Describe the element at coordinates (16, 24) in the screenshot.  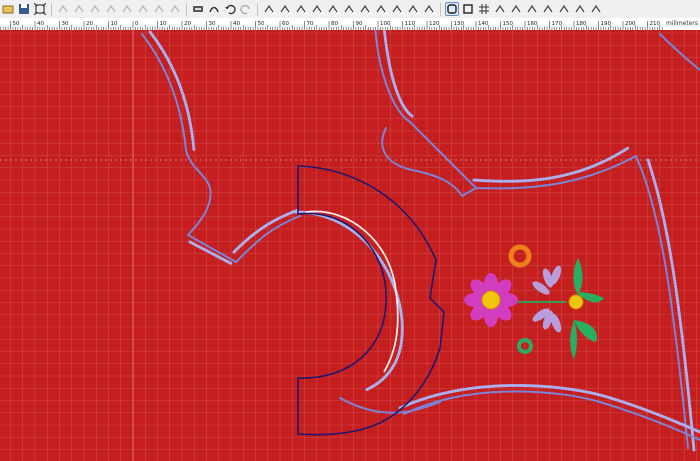
I see `ruler-tick-label: 50` at that location.